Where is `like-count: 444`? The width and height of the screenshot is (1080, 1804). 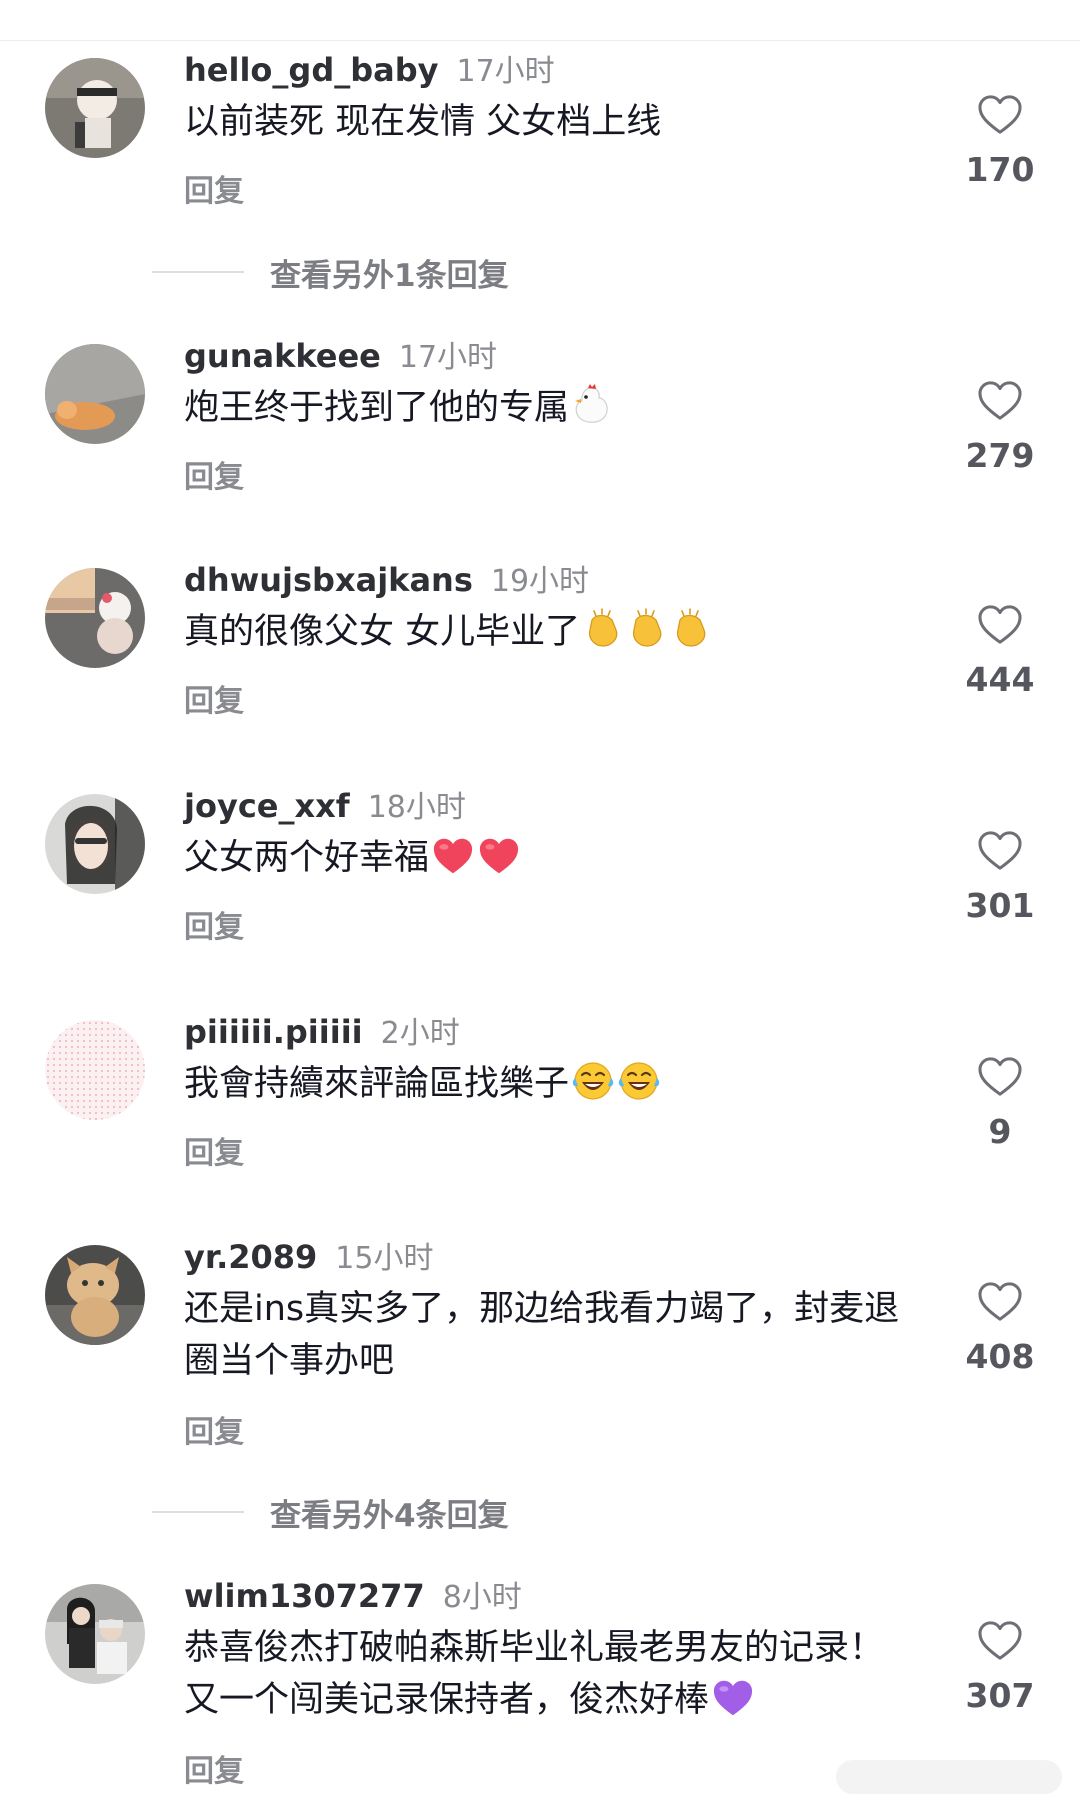 like-count: 444 is located at coordinates (1000, 679).